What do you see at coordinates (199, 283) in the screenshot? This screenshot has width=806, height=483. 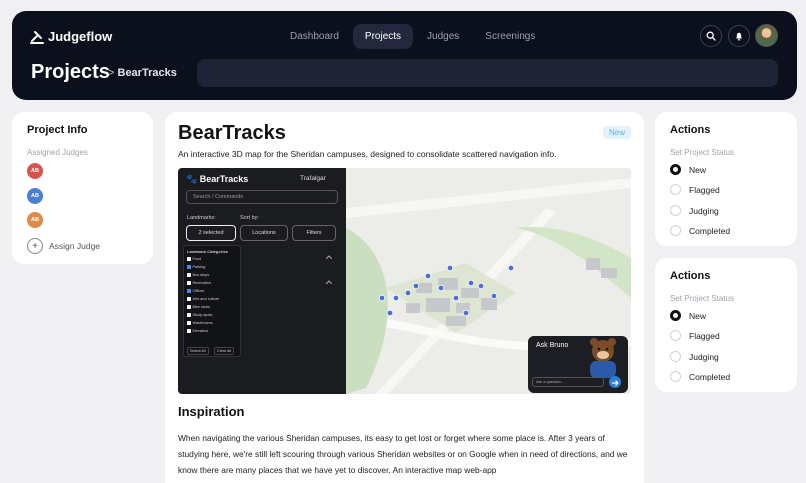 I see `category-item: Recreation` at bounding box center [199, 283].